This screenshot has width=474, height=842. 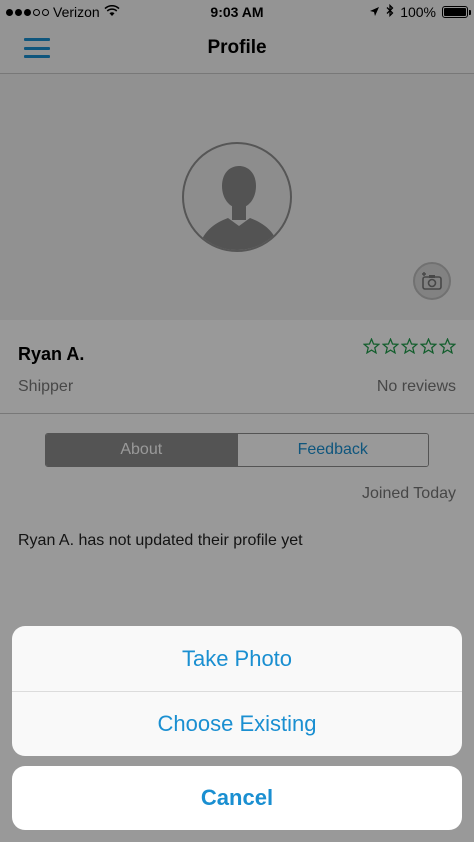 I want to click on choose-existing-button: Choose Existing, so click(x=237, y=723).